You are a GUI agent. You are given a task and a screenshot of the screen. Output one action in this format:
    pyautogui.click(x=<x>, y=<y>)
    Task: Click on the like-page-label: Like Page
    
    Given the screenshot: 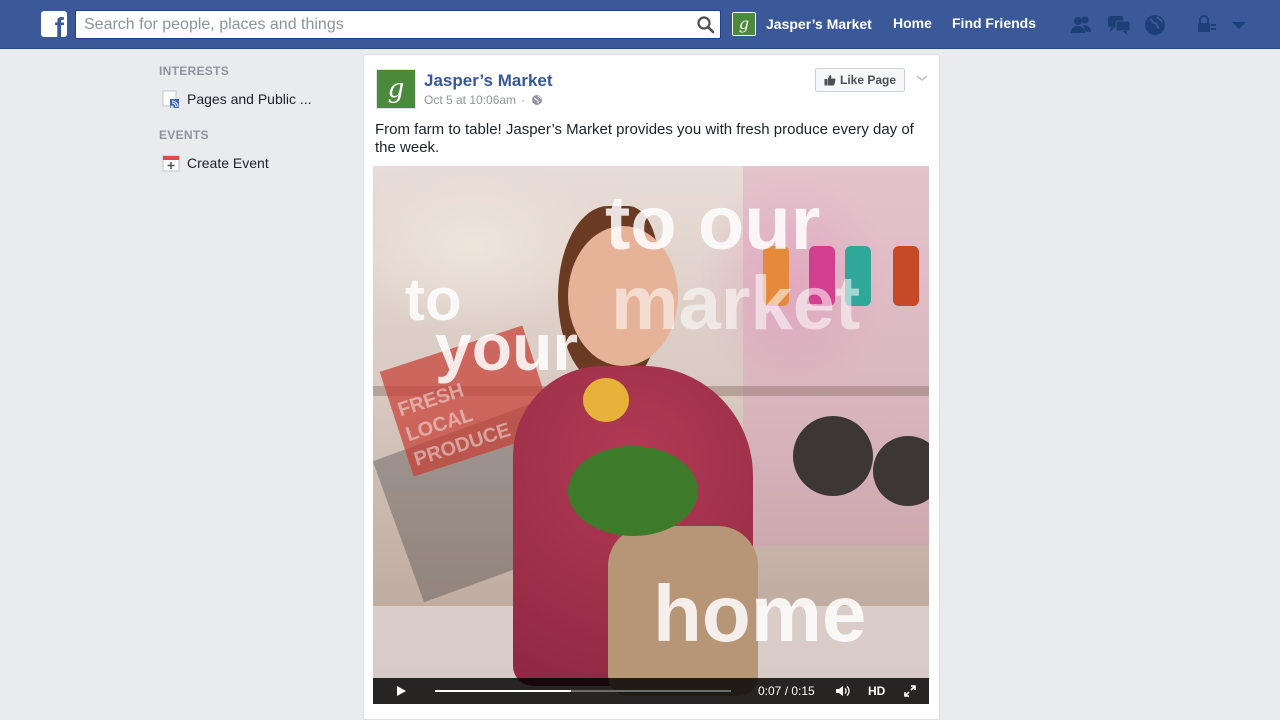 What is the action you would take?
    pyautogui.click(x=868, y=80)
    